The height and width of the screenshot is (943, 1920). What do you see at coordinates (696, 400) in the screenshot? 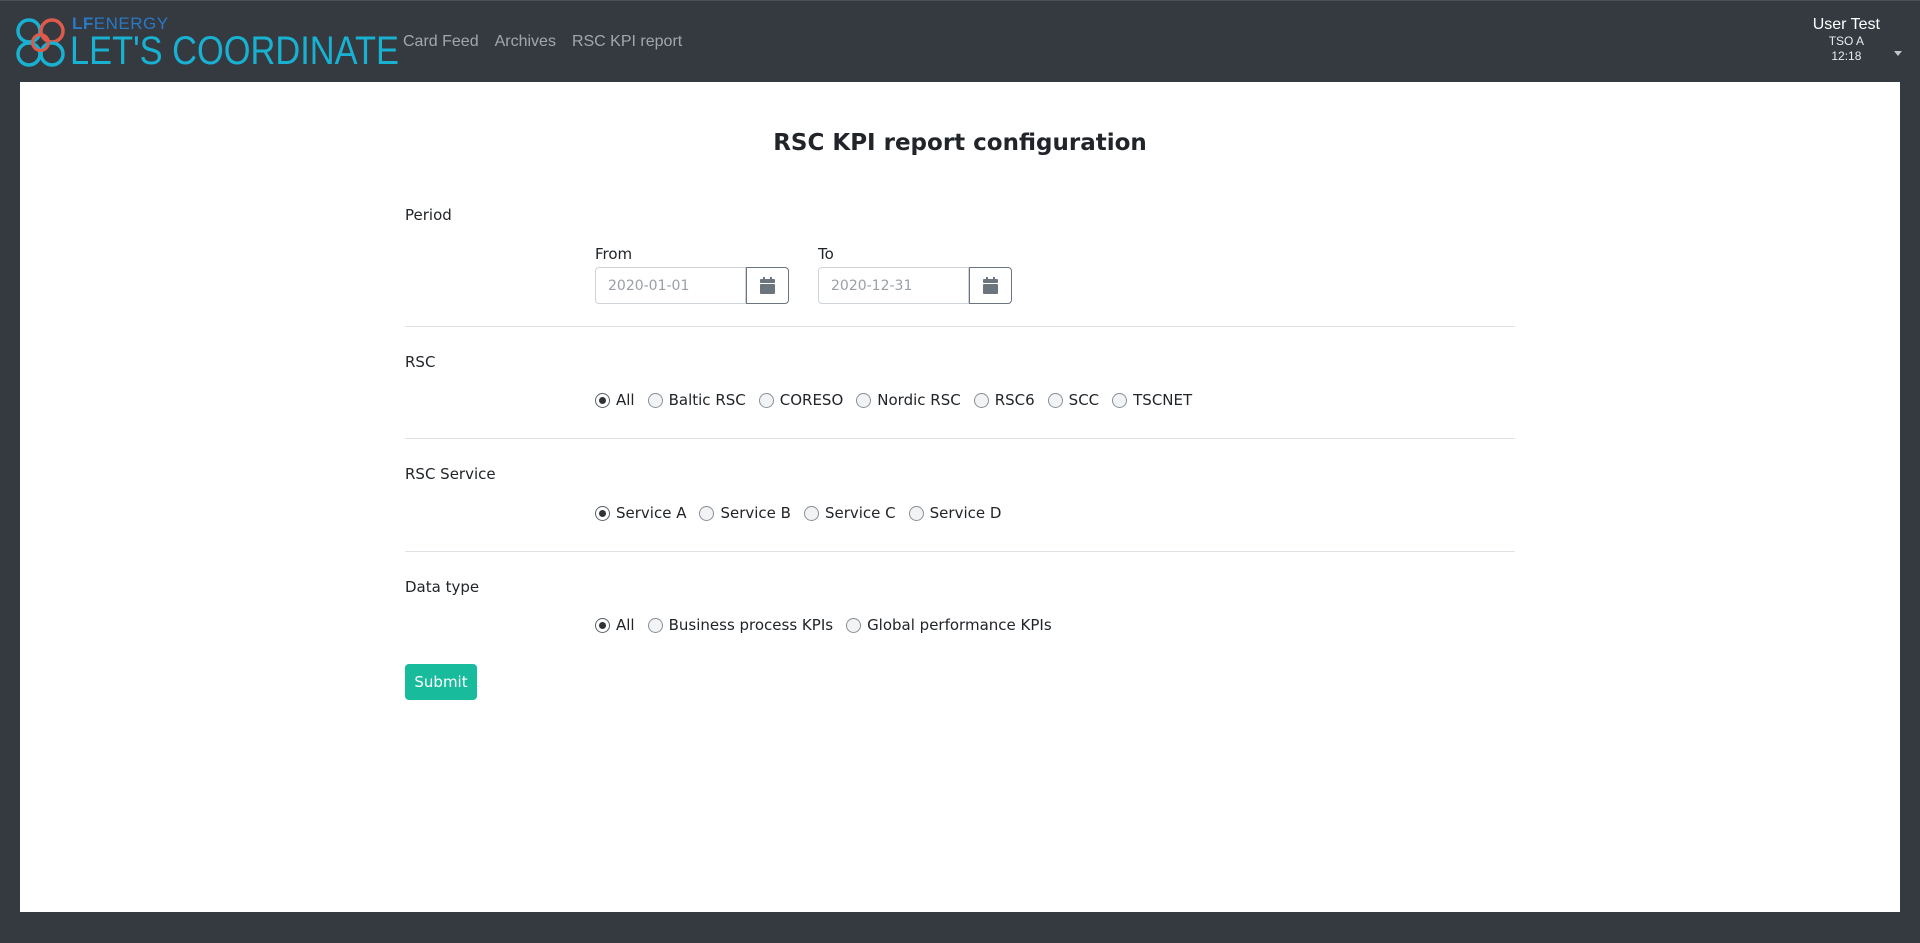
I see `rsc-option-baltic-rsc: Baltic RSC` at bounding box center [696, 400].